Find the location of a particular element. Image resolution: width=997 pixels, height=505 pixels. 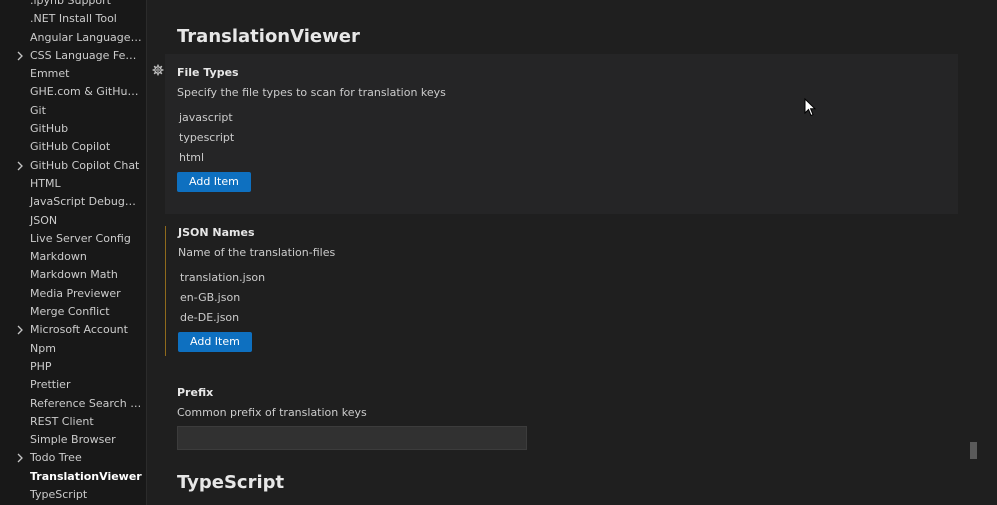

sidebar-item-label: .ipynb Support is located at coordinates (70, 3).